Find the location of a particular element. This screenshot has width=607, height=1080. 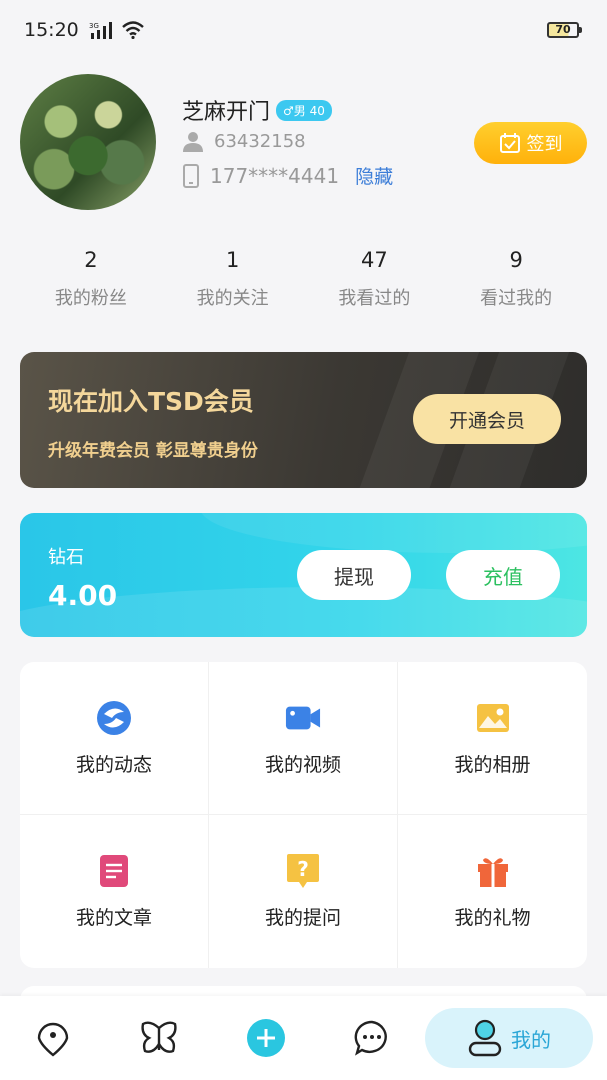

gift-icon is located at coordinates (493, 871).